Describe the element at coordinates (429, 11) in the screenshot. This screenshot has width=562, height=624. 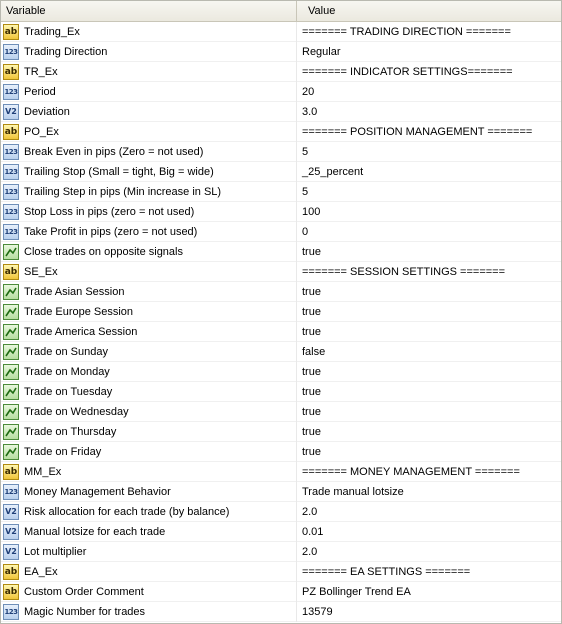
I see `value-column-header: Value` at that location.